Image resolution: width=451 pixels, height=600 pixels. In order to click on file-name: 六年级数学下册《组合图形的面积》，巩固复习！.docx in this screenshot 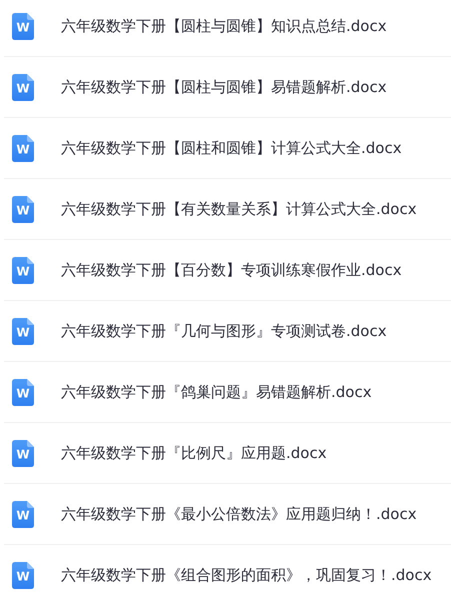, I will do `click(246, 575)`.